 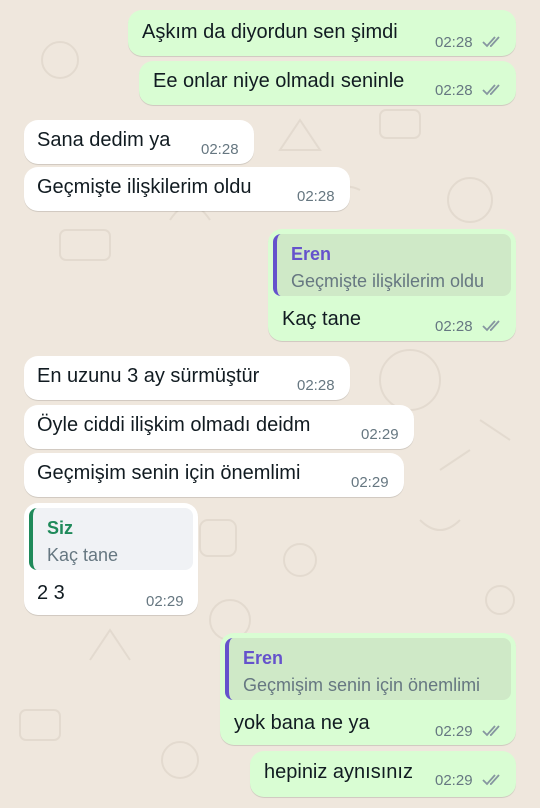 I want to click on message-text: 2 3, so click(x=51, y=593).